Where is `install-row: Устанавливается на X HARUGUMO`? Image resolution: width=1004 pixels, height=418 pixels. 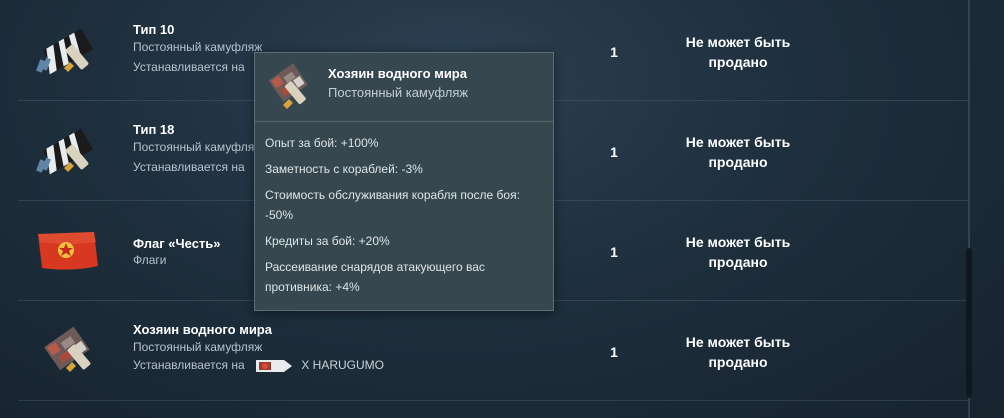 install-row: Устанавливается на X HARUGUMO is located at coordinates (258, 365).